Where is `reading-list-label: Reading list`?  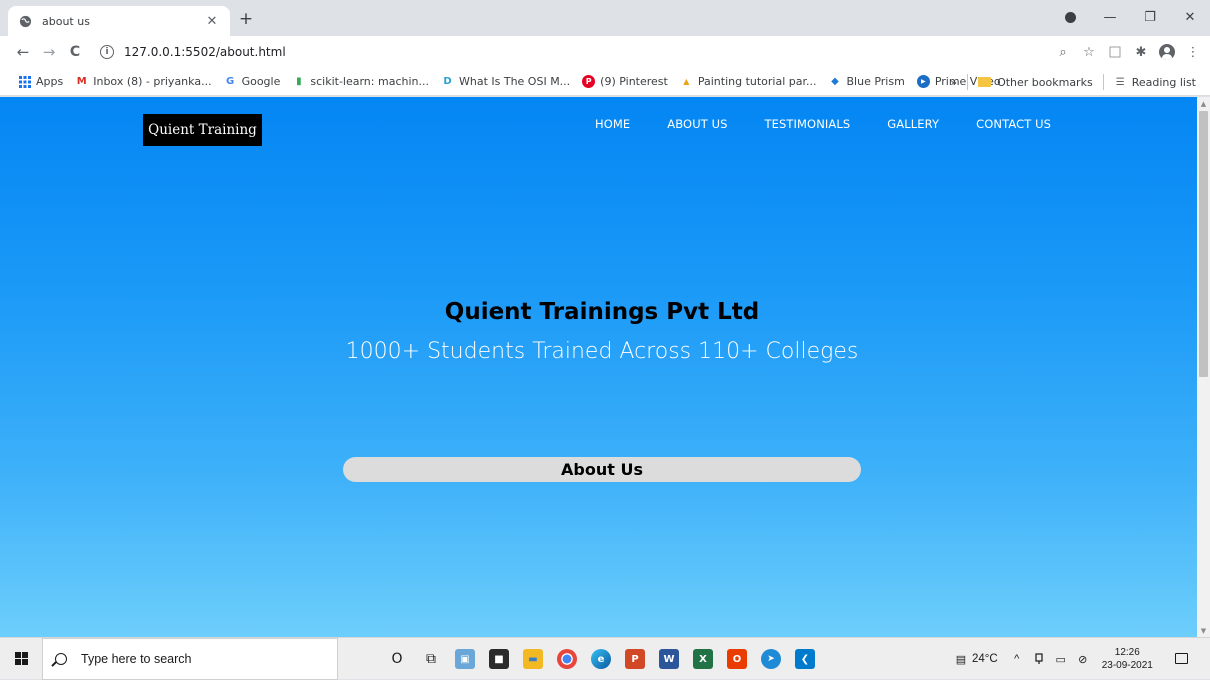
reading-list-label: Reading list is located at coordinates (1163, 82).